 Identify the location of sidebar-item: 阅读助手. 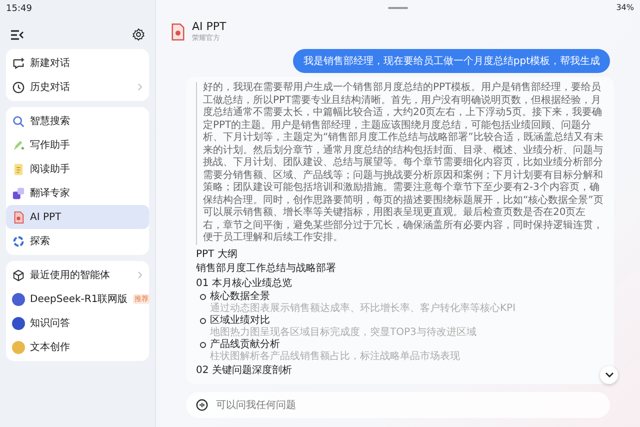
(77, 169).